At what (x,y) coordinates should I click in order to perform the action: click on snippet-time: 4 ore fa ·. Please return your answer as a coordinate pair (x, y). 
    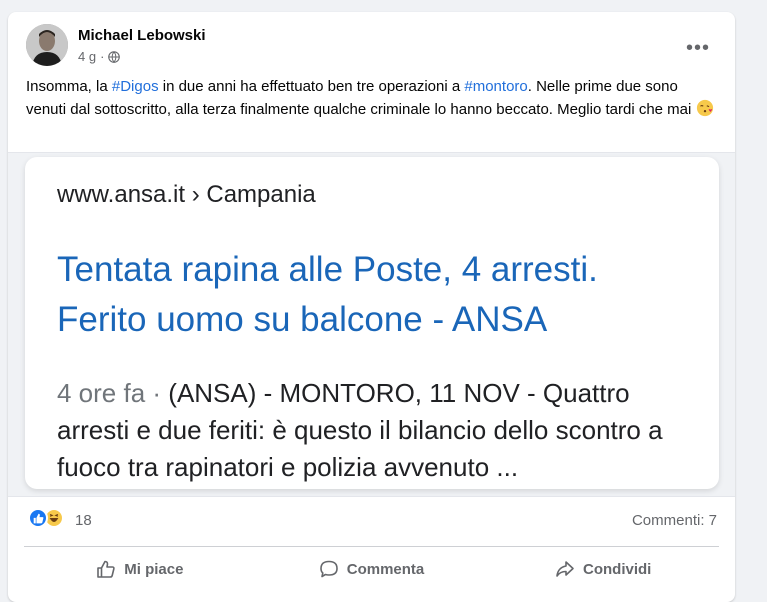
    Looking at the image, I should click on (113, 393).